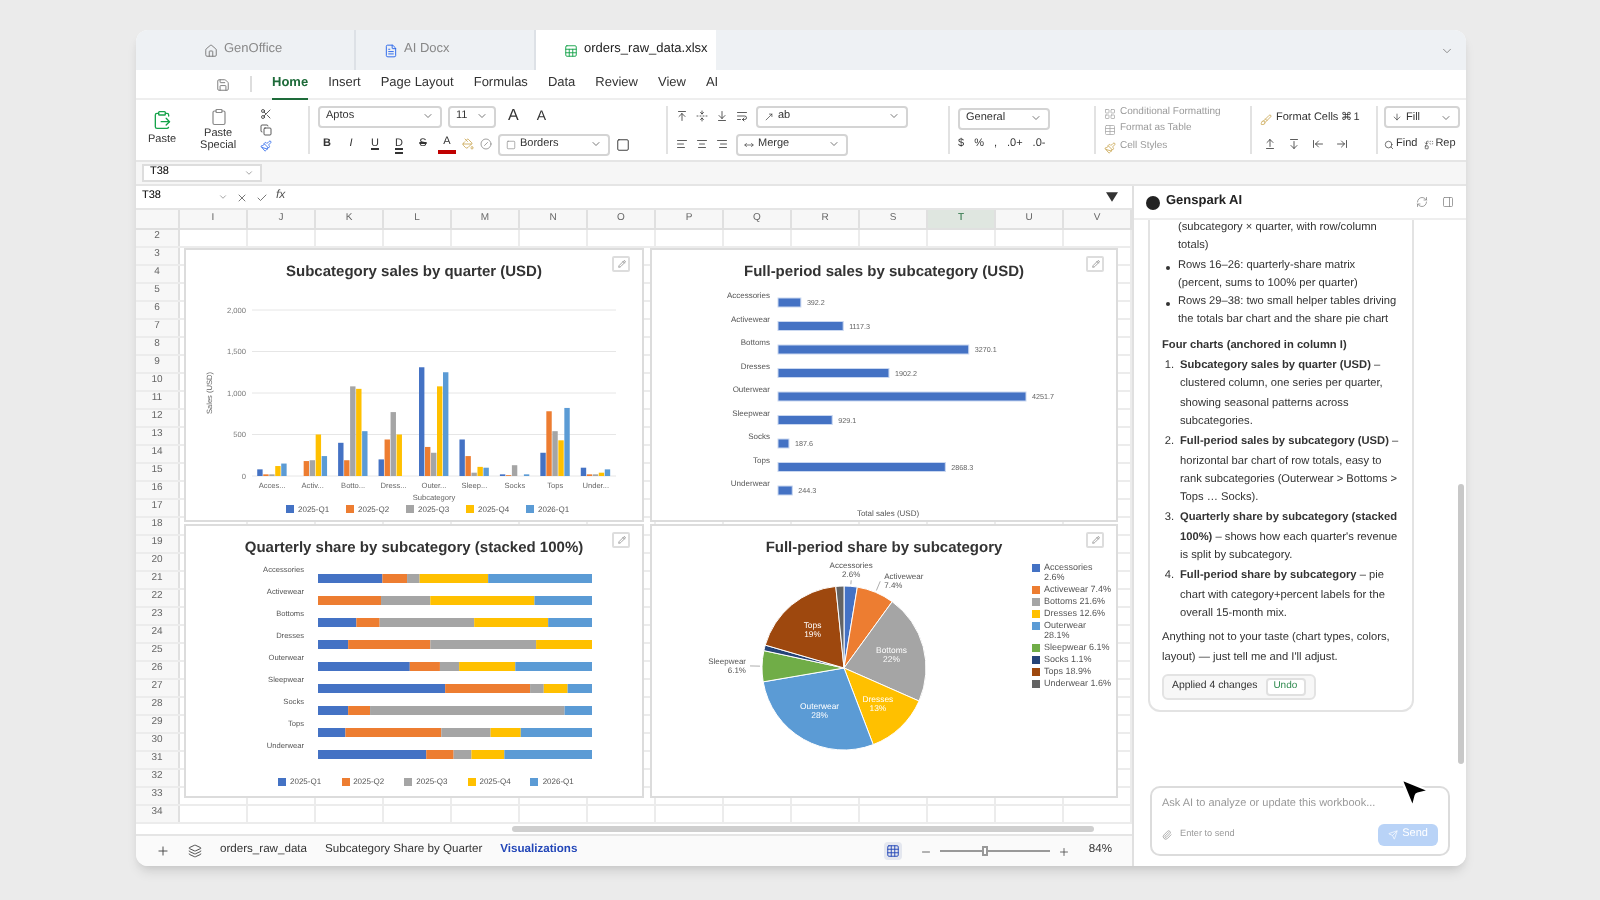 The height and width of the screenshot is (900, 1600). Describe the element at coordinates (1110, 130) in the screenshot. I see `table-icon` at that location.